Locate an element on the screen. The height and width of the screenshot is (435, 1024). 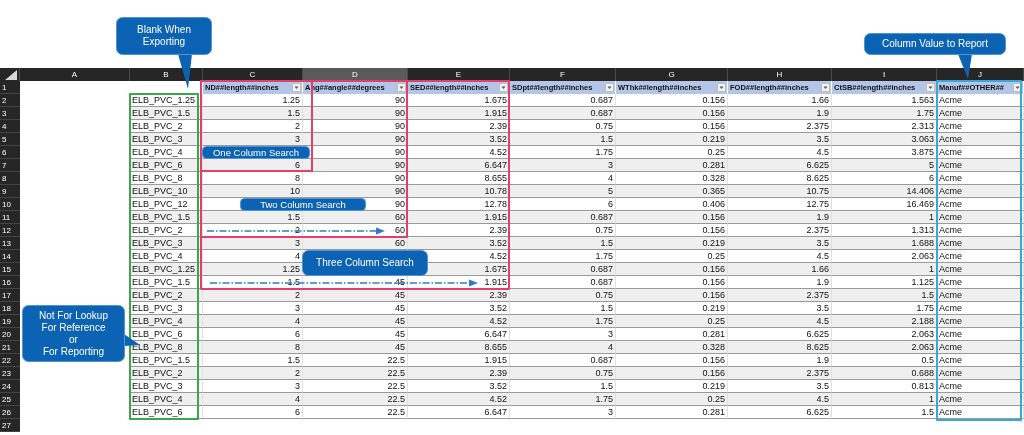
row-number: 8 is located at coordinates (10, 178).